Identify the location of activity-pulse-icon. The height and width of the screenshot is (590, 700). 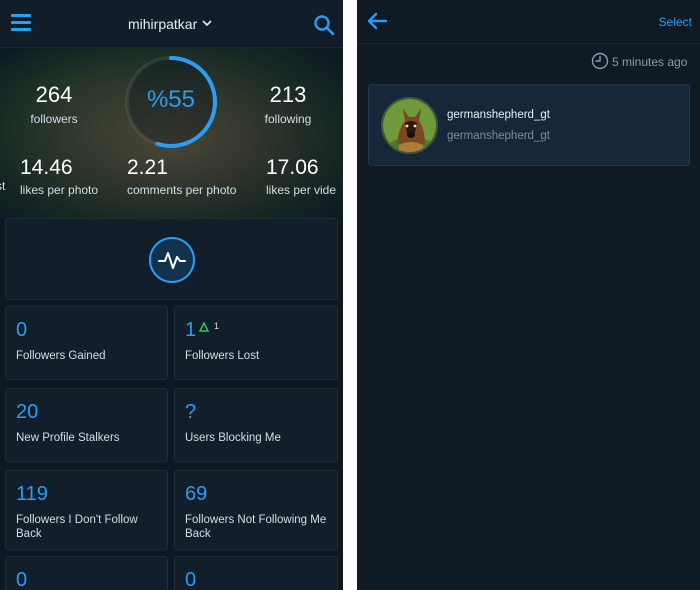
(172, 260).